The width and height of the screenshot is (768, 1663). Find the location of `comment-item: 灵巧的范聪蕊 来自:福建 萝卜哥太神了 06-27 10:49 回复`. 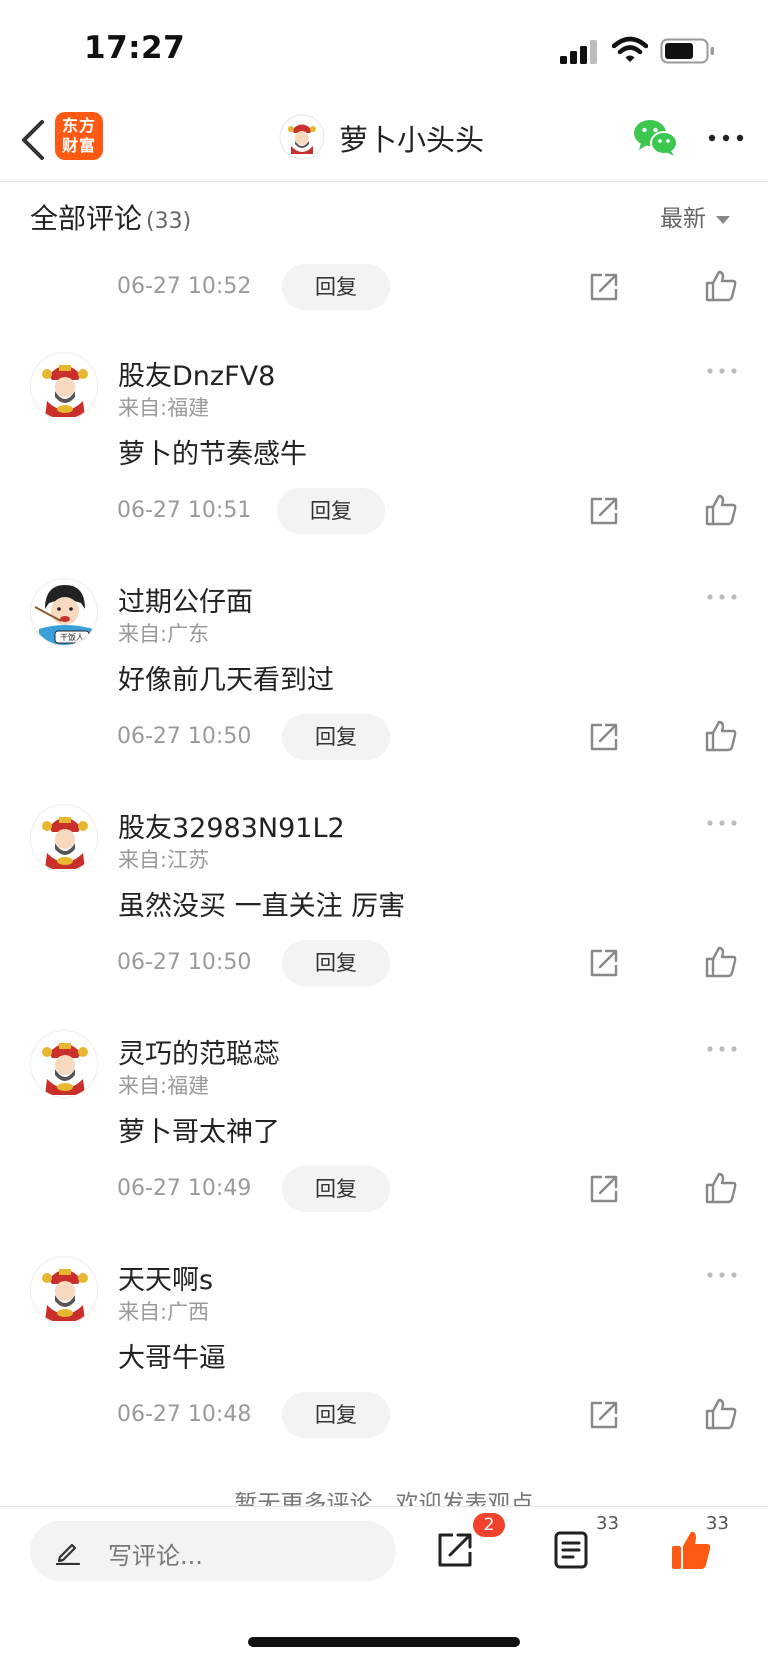

comment-item: 灵巧的范聪蕊 来自:福建 萝卜哥太神了 06-27 10:49 回复 is located at coordinates (384, 1131).